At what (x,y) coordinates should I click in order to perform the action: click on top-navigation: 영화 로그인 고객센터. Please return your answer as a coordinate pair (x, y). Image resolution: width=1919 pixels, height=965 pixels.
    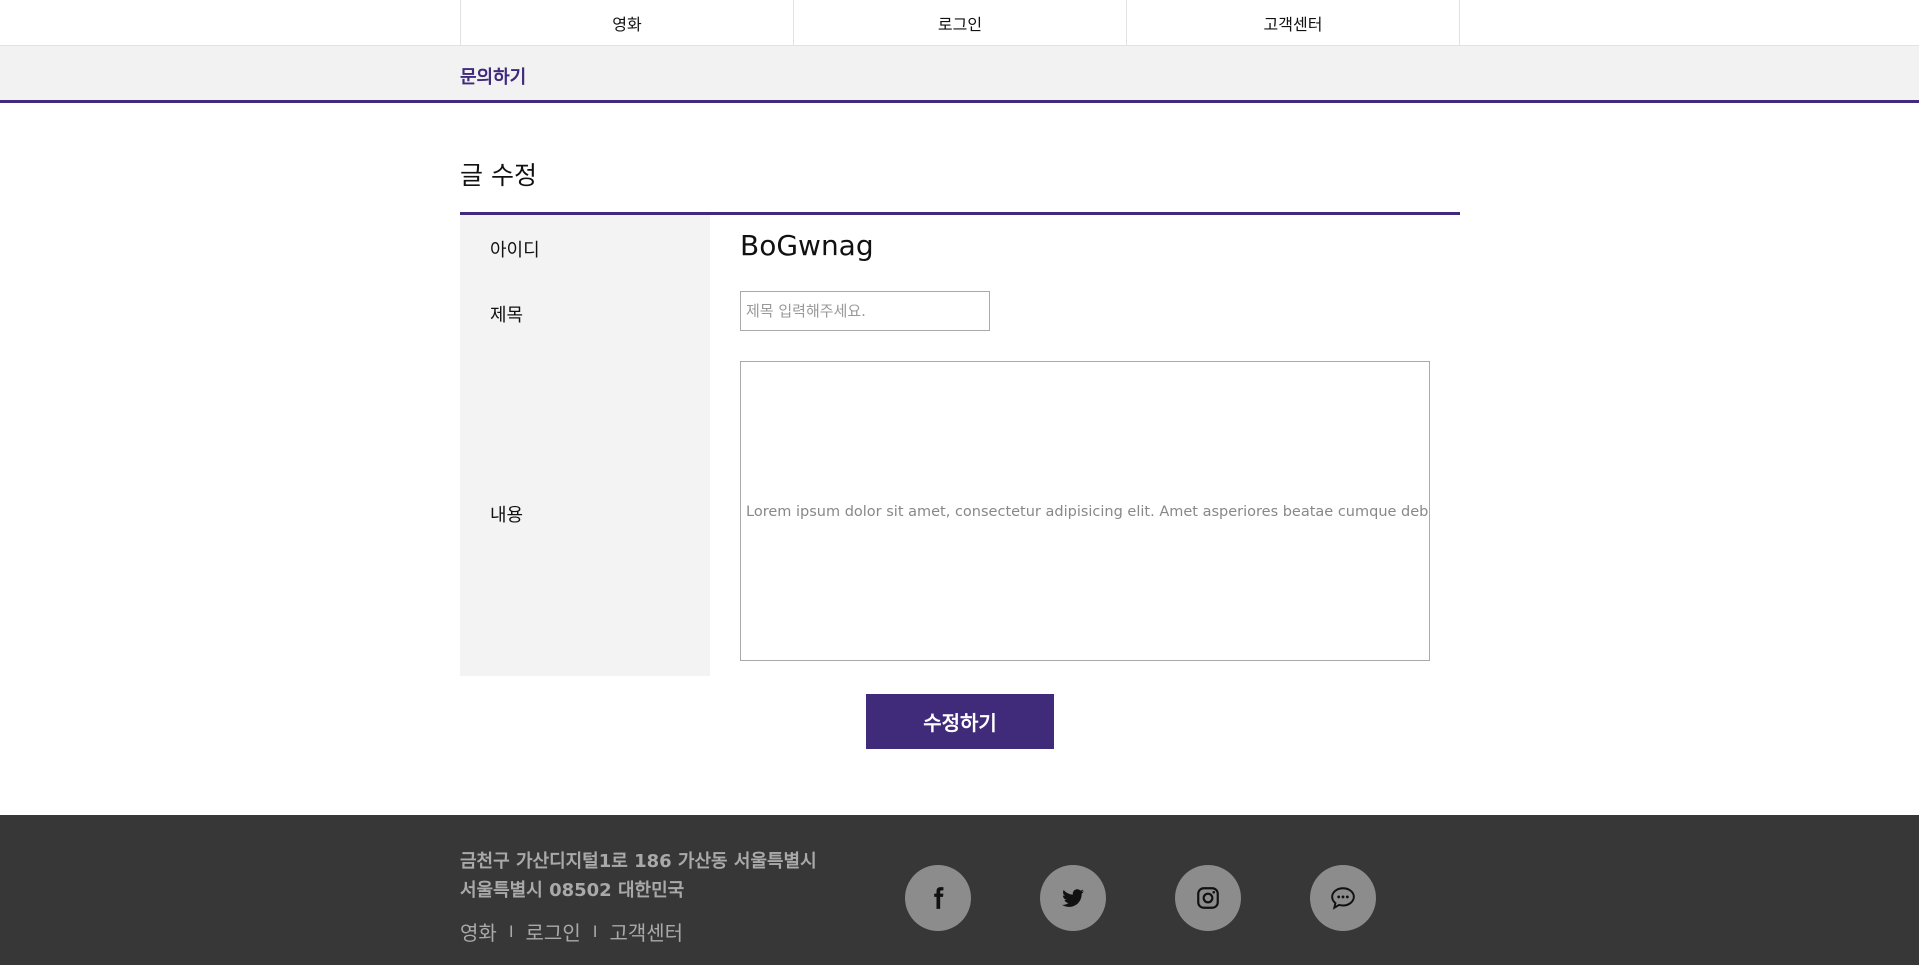
    Looking at the image, I should click on (959, 23).